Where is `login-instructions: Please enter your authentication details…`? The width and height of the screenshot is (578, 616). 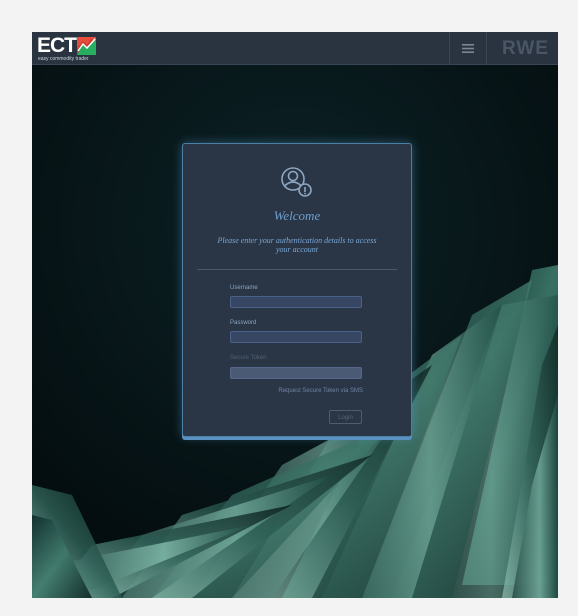 login-instructions: Please enter your authentication details… is located at coordinates (297, 245).